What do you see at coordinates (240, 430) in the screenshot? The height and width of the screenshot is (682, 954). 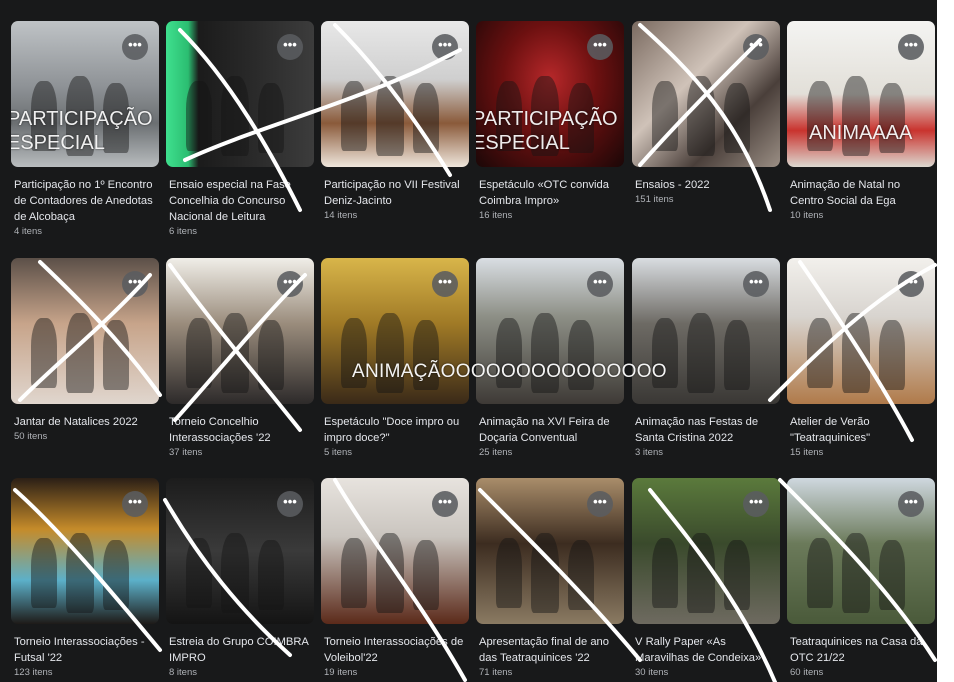 I see `album-title: Torneio Concelhio Interassociações '22` at bounding box center [240, 430].